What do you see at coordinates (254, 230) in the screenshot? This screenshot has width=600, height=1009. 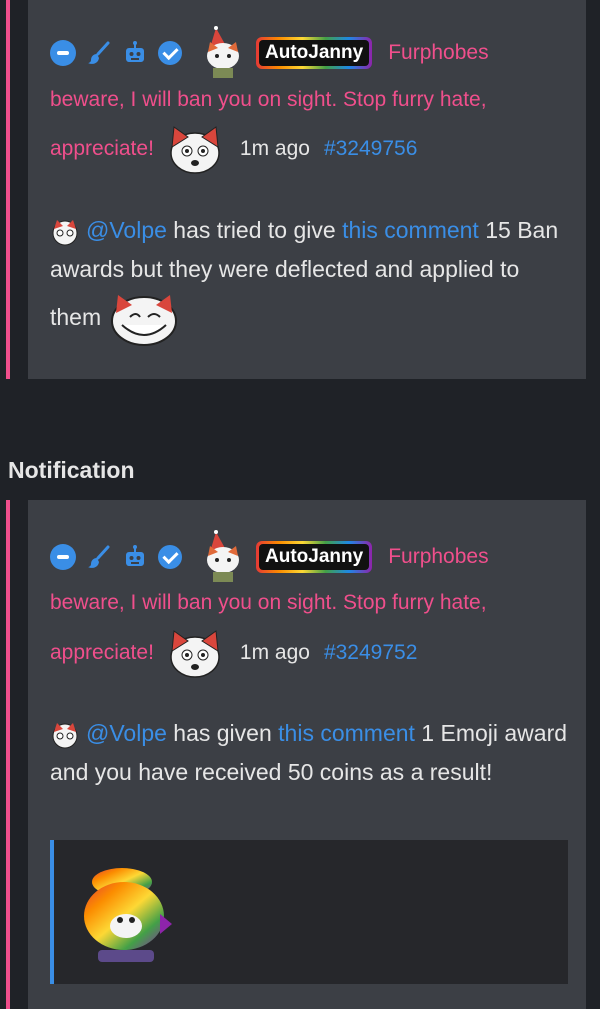 I see `body-text-a: has tried to give` at bounding box center [254, 230].